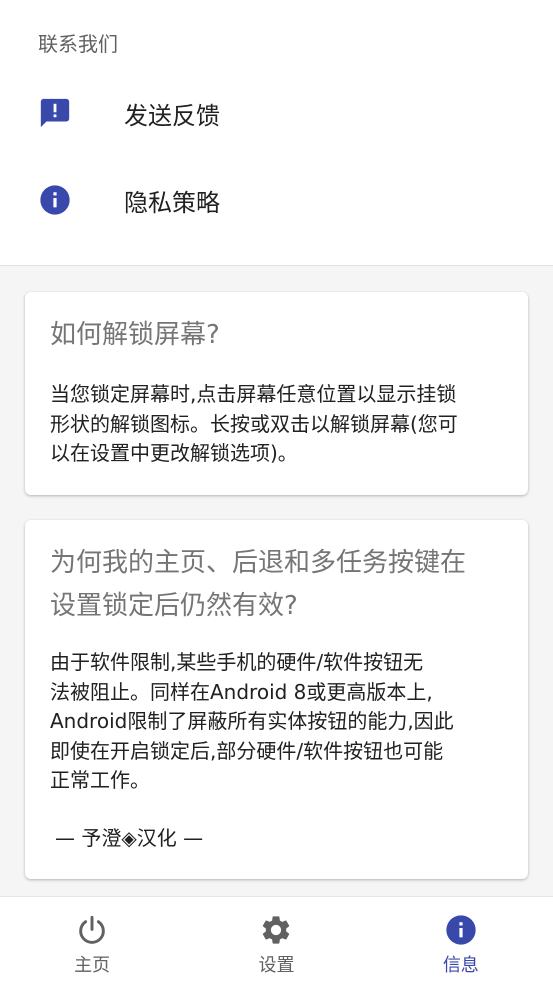 This screenshot has height=983, width=553. I want to click on card-body-line: 正常工作。, so click(100, 780).